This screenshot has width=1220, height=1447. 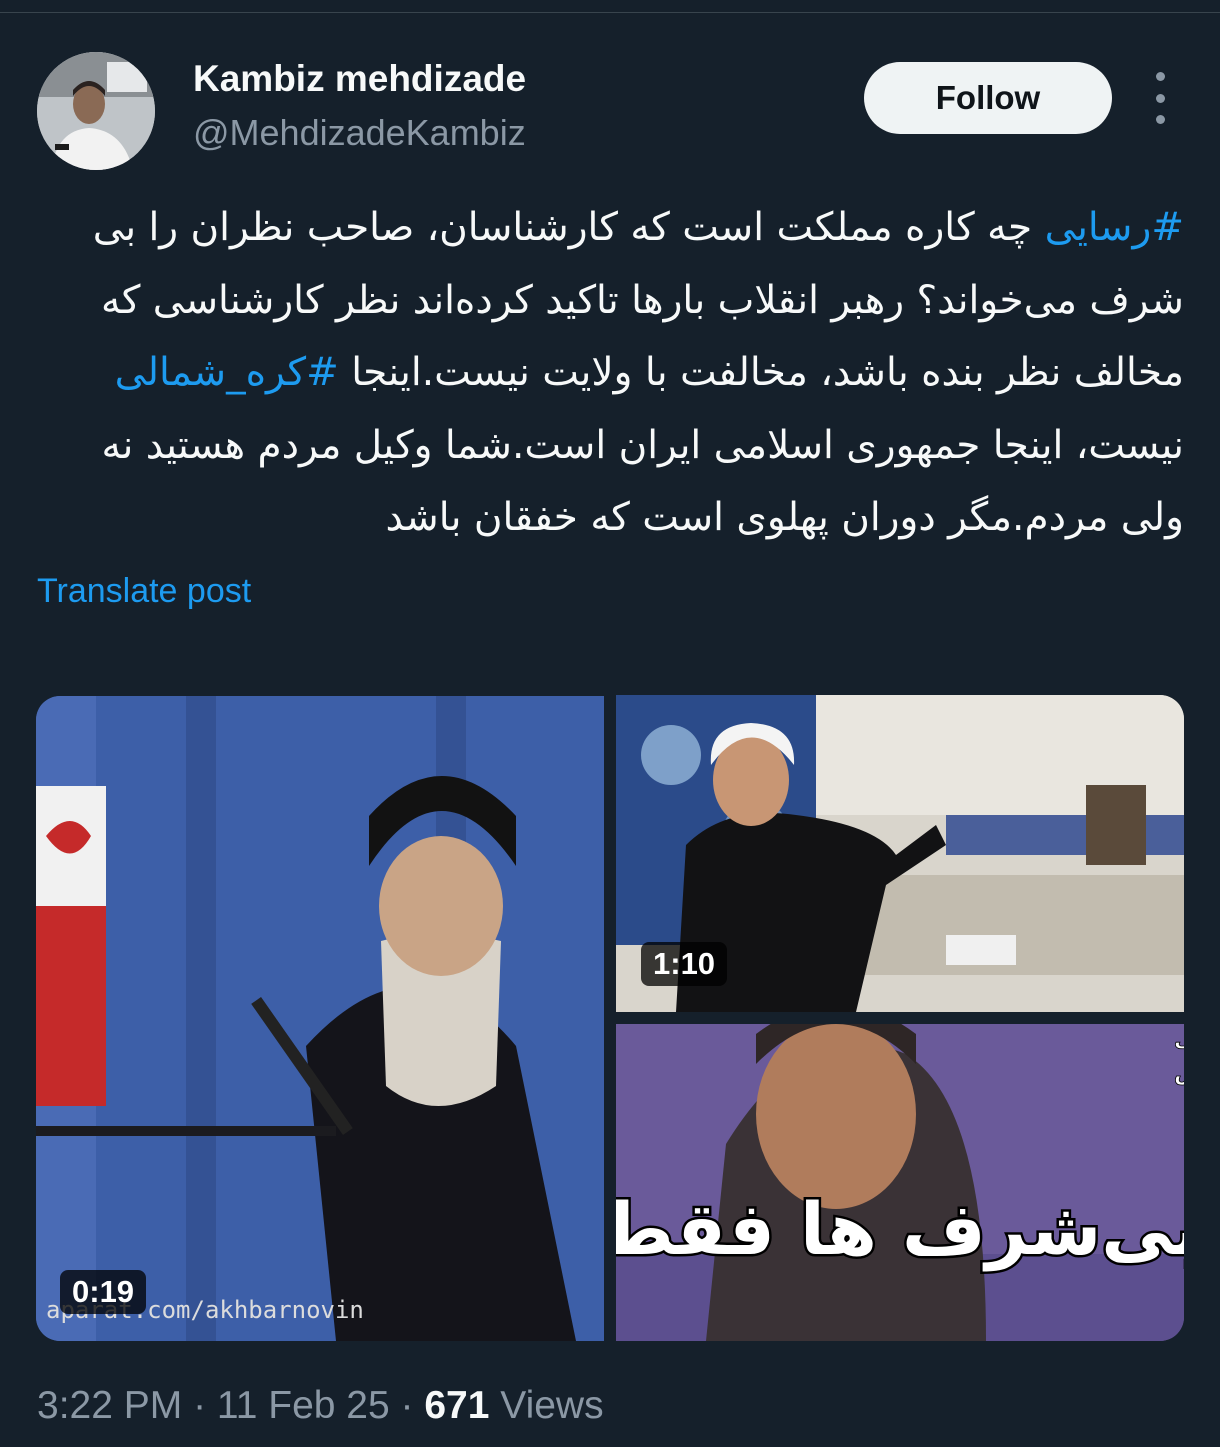 I want to click on video-duration-badge: 0:19, so click(x=103, y=1292).